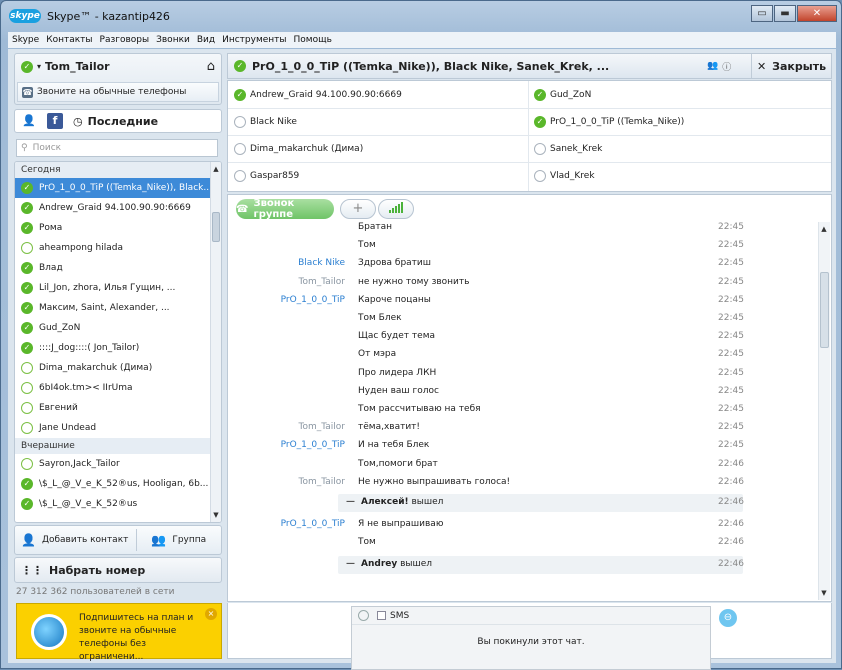  Describe the element at coordinates (240, 66) in the screenshot. I see `chat-status-icon: ✓` at that location.